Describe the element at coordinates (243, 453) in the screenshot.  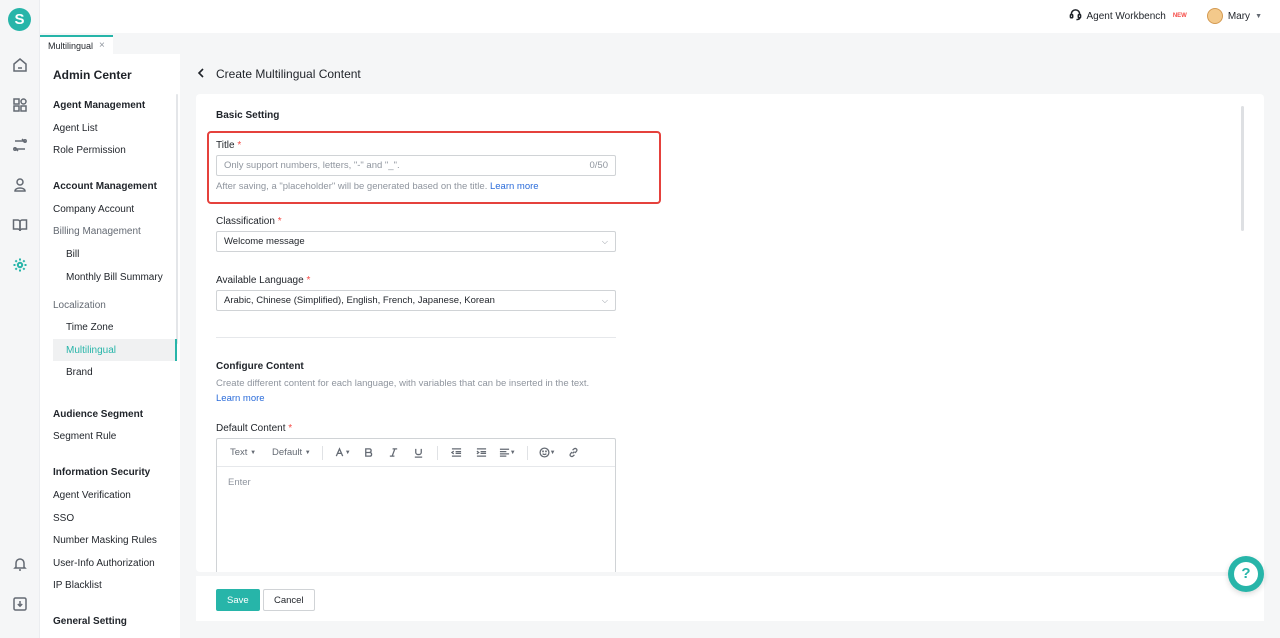
I see `text-style-dropdown: Text ▼` at that location.